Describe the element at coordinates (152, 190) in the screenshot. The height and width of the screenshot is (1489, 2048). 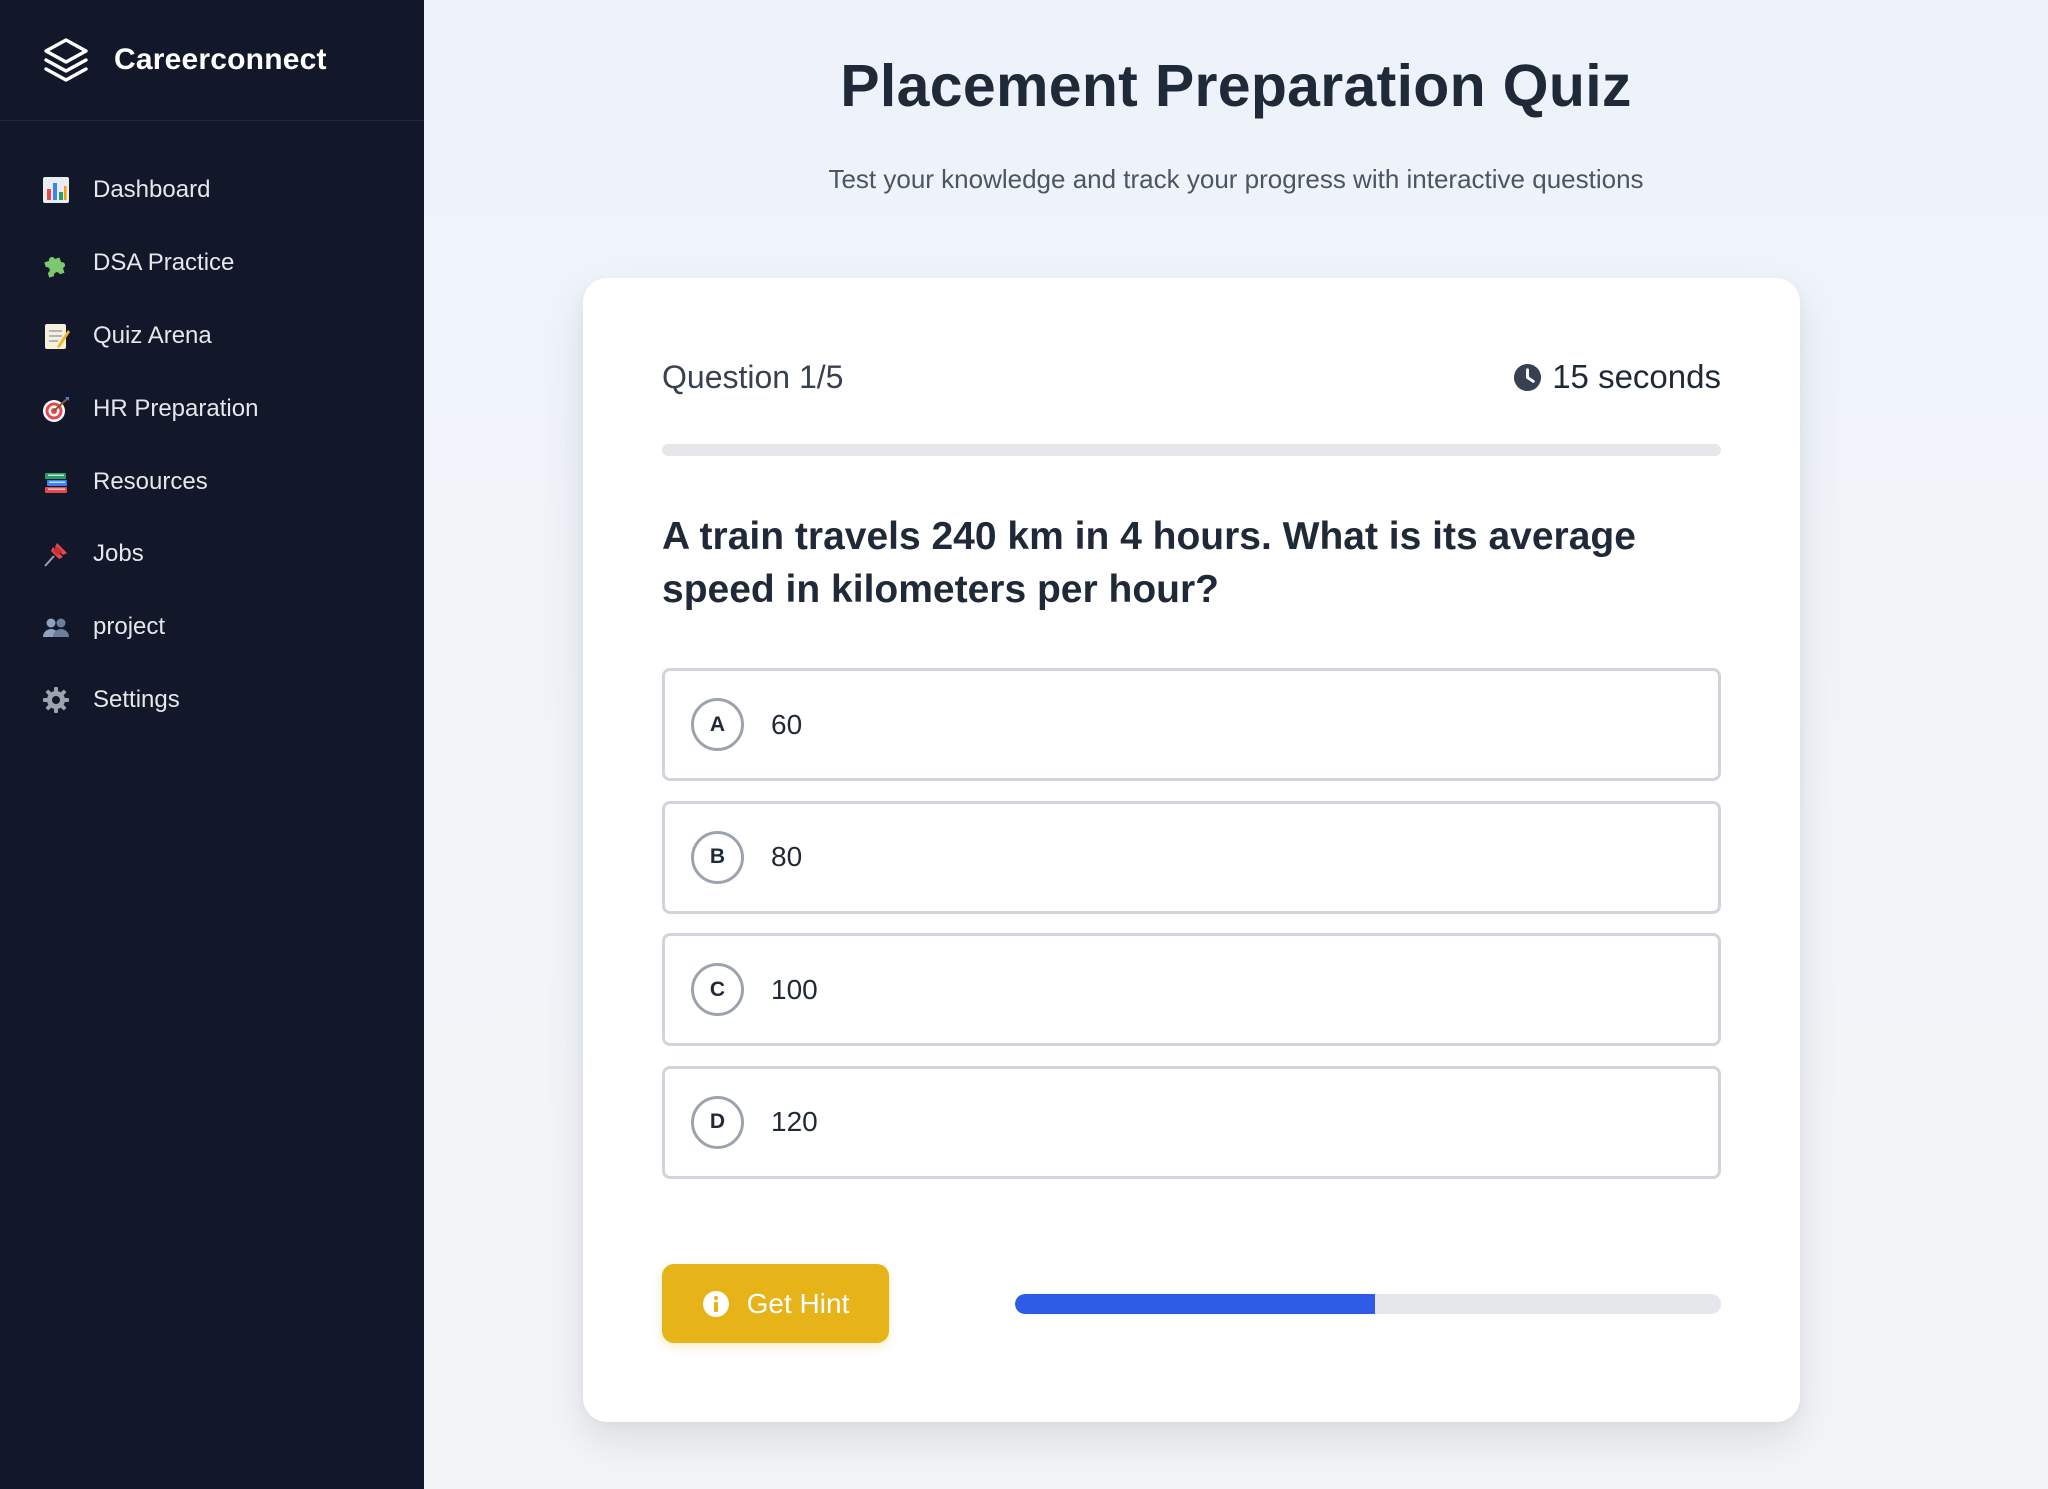
I see `sidebar-item-label: Dashboard` at that location.